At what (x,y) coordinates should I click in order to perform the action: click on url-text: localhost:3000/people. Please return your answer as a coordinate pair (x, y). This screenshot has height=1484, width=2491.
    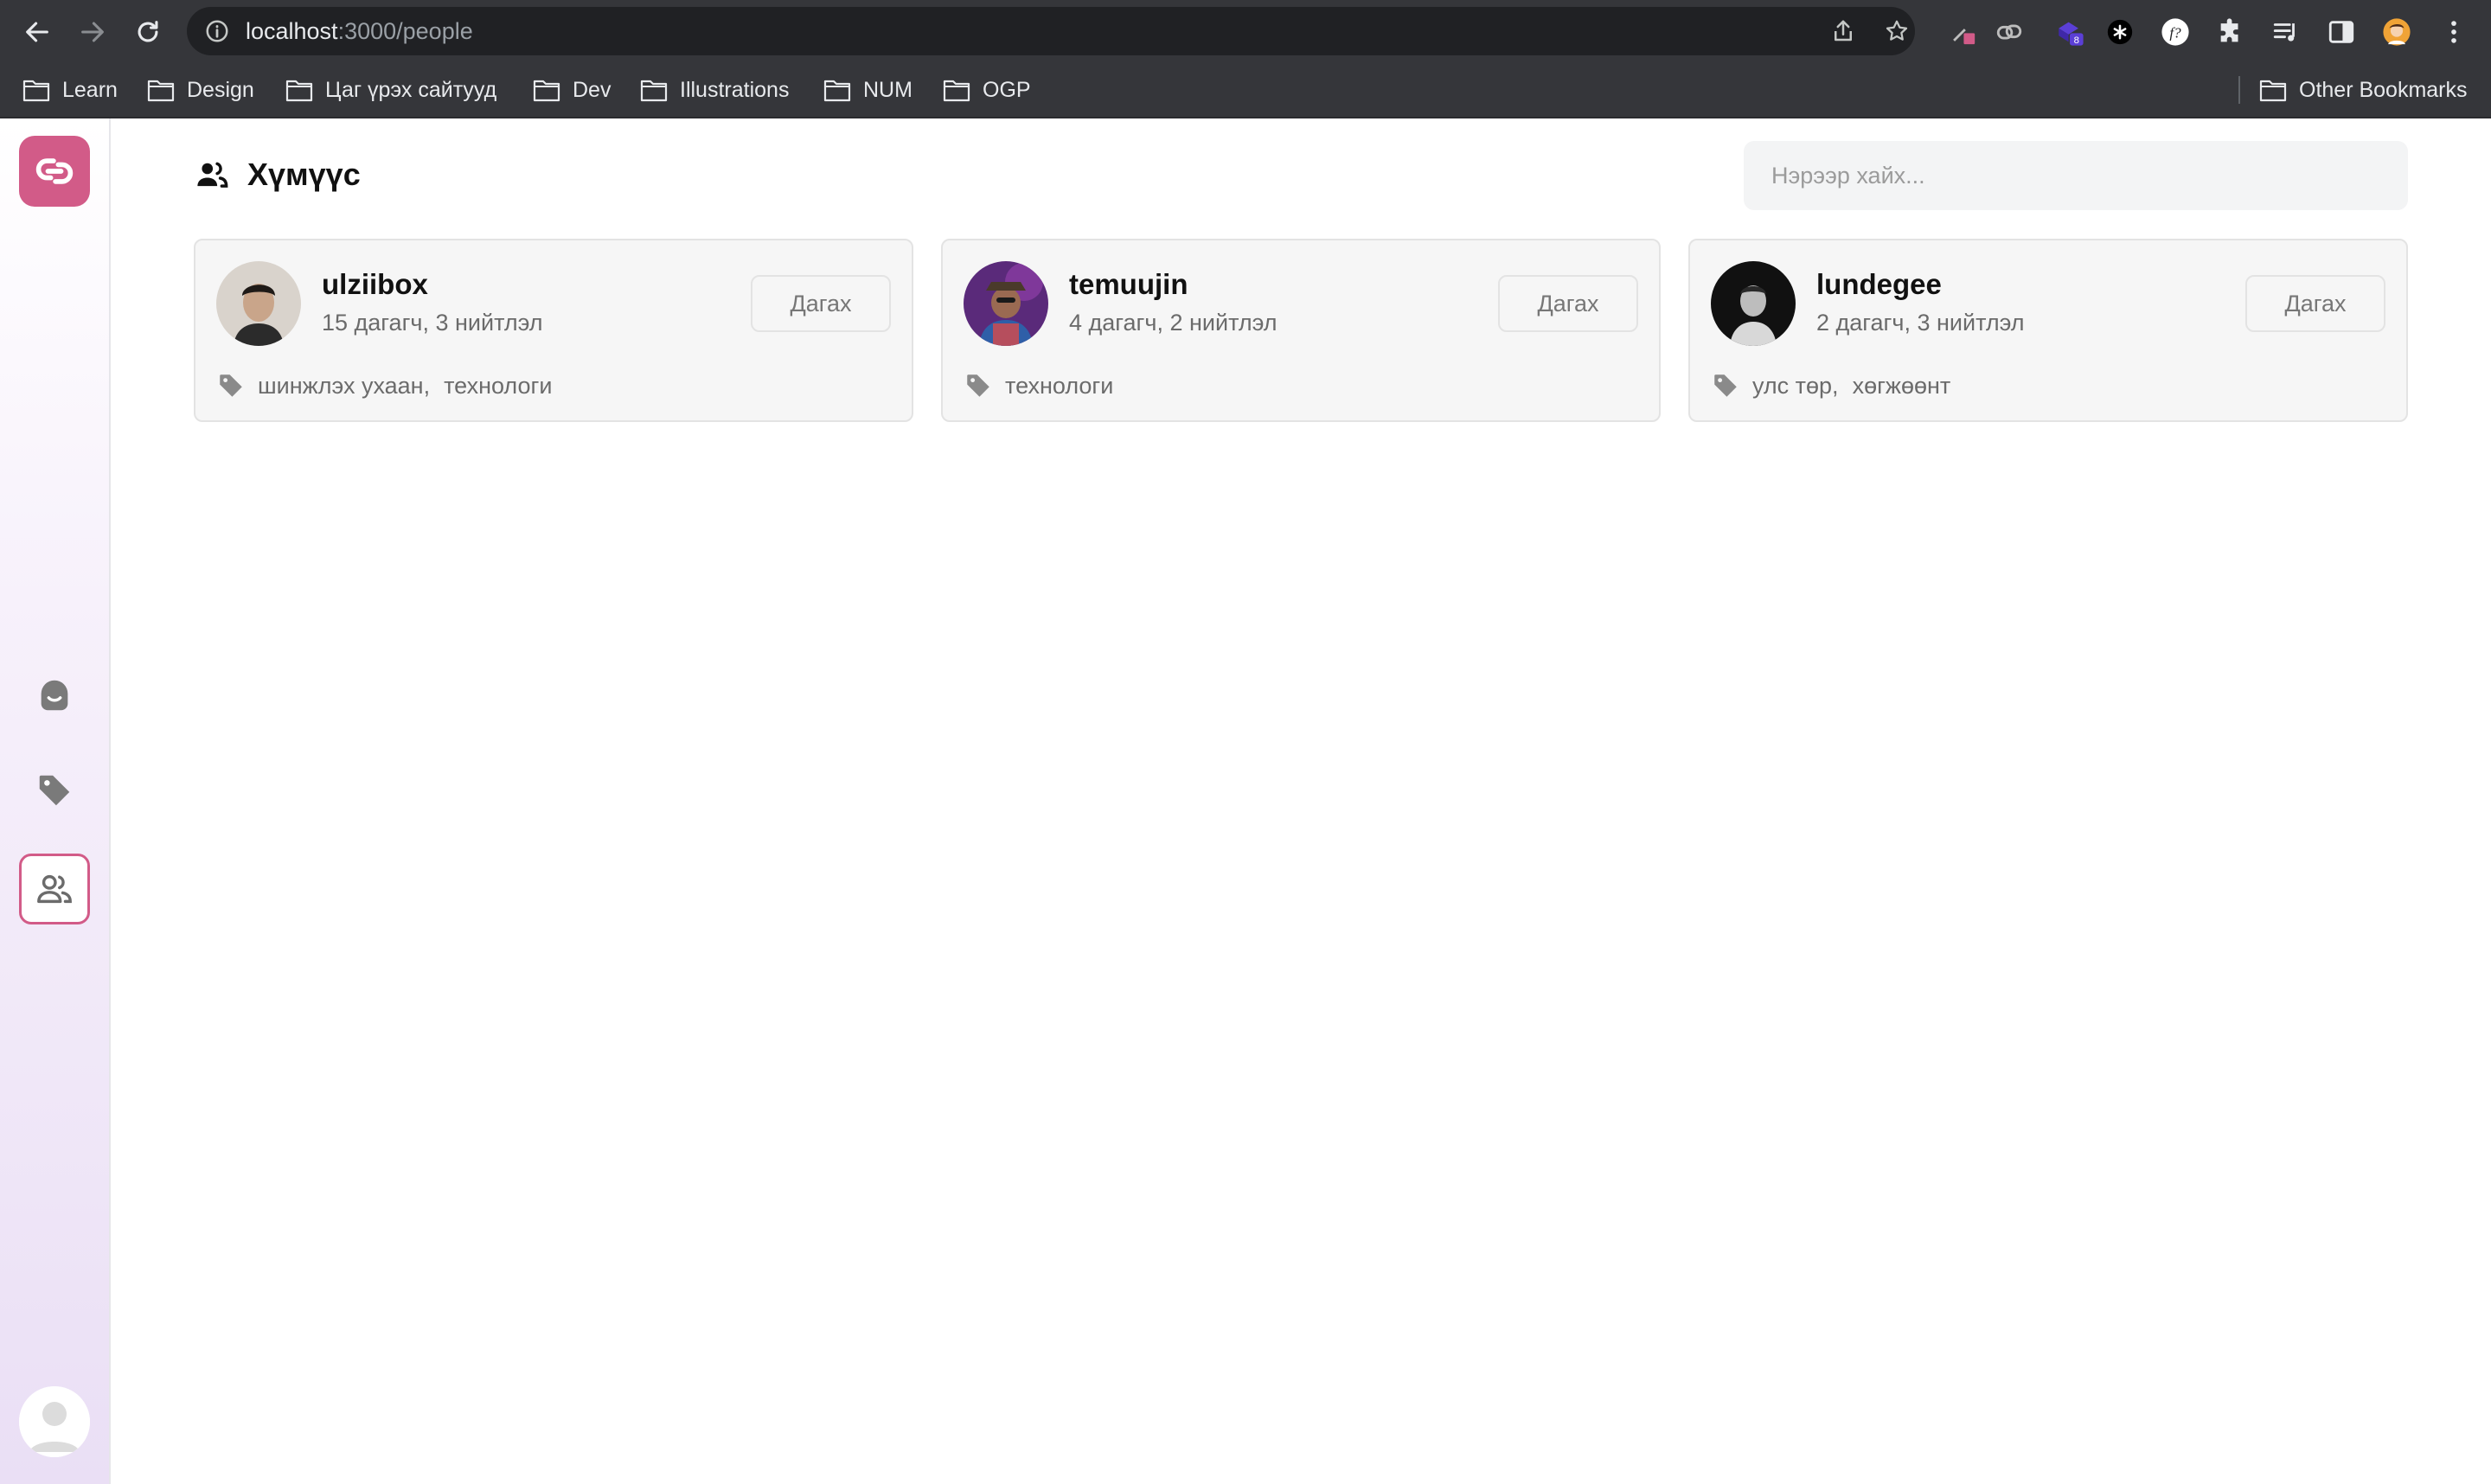
    Looking at the image, I should click on (360, 31).